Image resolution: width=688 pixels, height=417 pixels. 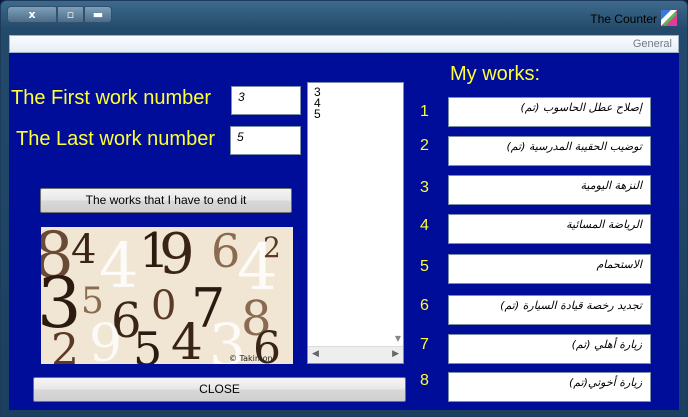 What do you see at coordinates (355, 92) in the screenshot?
I see `list-item: 3` at bounding box center [355, 92].